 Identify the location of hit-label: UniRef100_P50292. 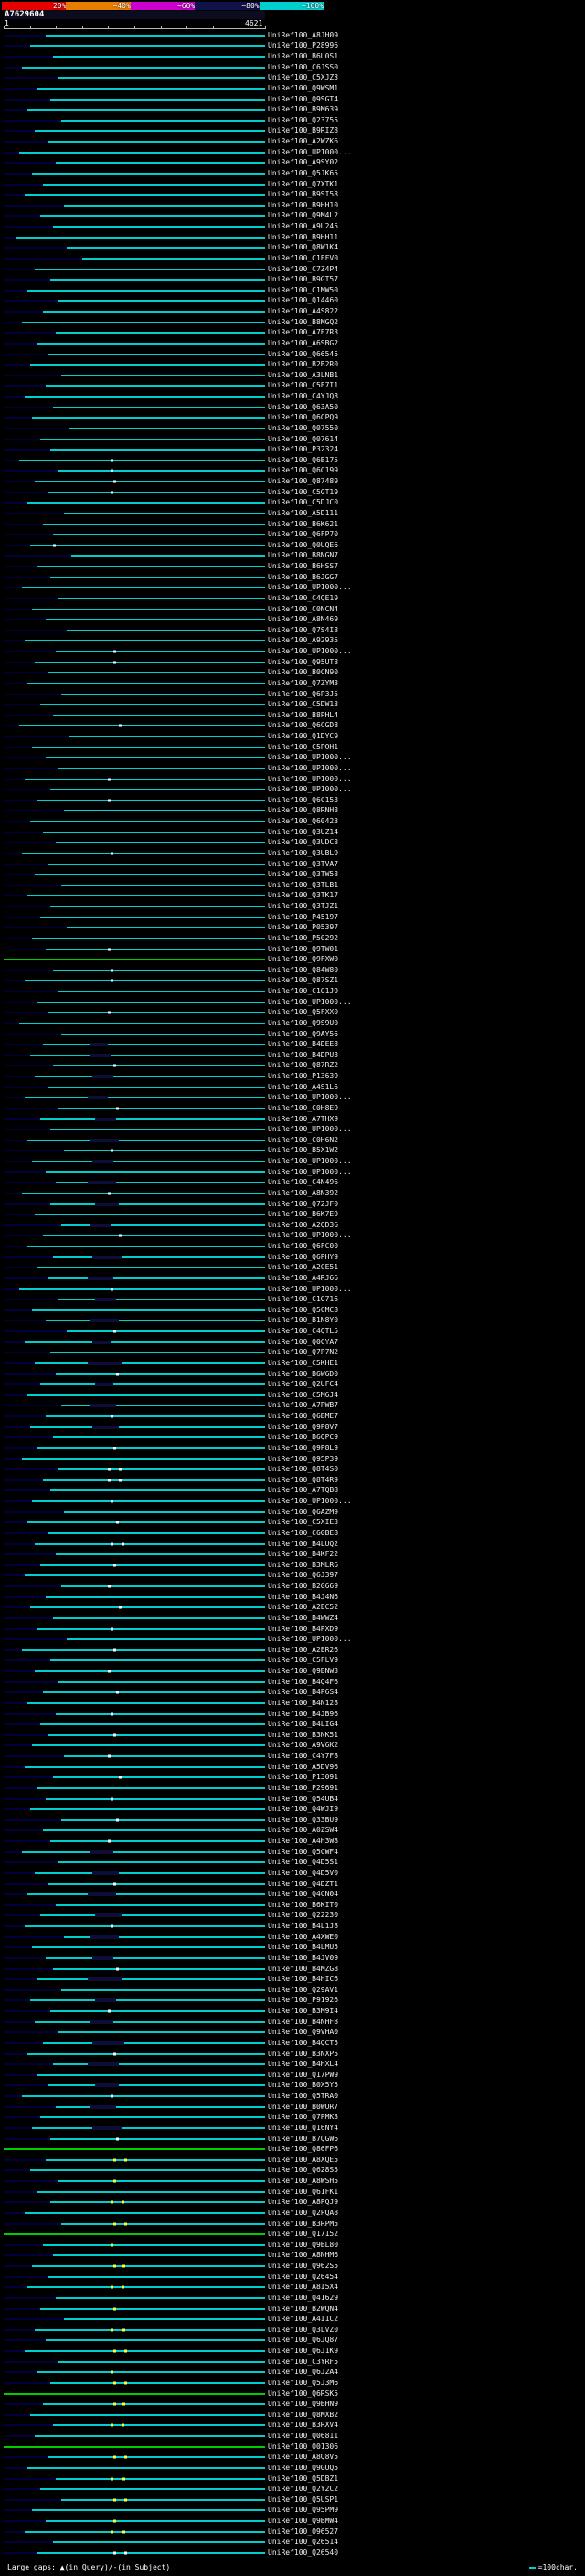
(303, 938).